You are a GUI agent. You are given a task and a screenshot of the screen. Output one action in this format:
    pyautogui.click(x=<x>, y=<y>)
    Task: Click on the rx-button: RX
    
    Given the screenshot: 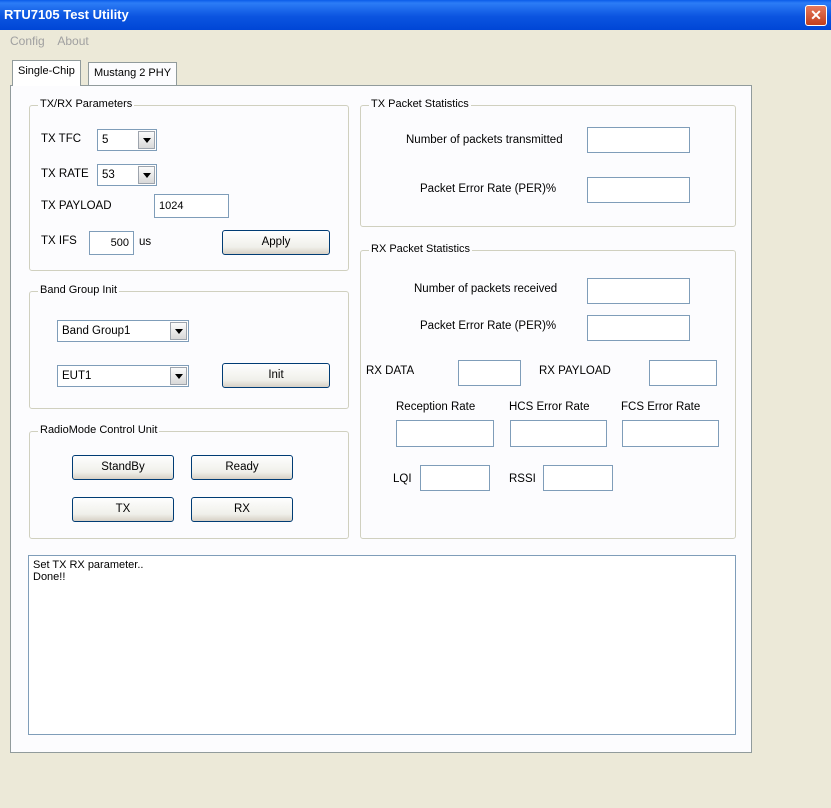 What is the action you would take?
    pyautogui.click(x=242, y=509)
    